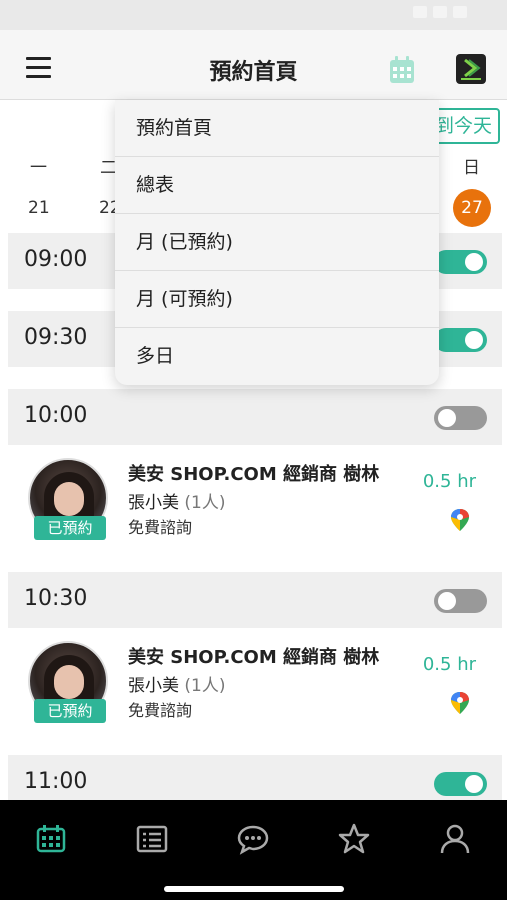 This screenshot has height=900, width=507. I want to click on weekday-sun: 日, so click(471, 168).